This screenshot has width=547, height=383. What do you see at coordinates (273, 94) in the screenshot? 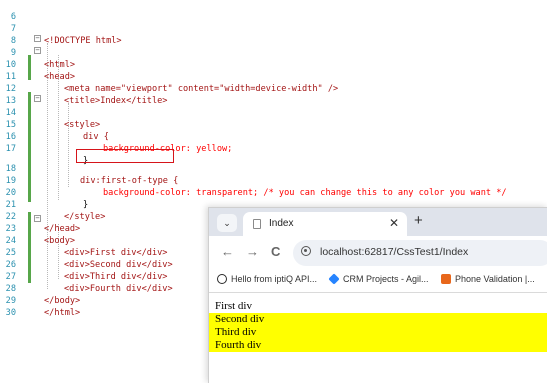
I see `code-line: 13` at bounding box center [273, 94].